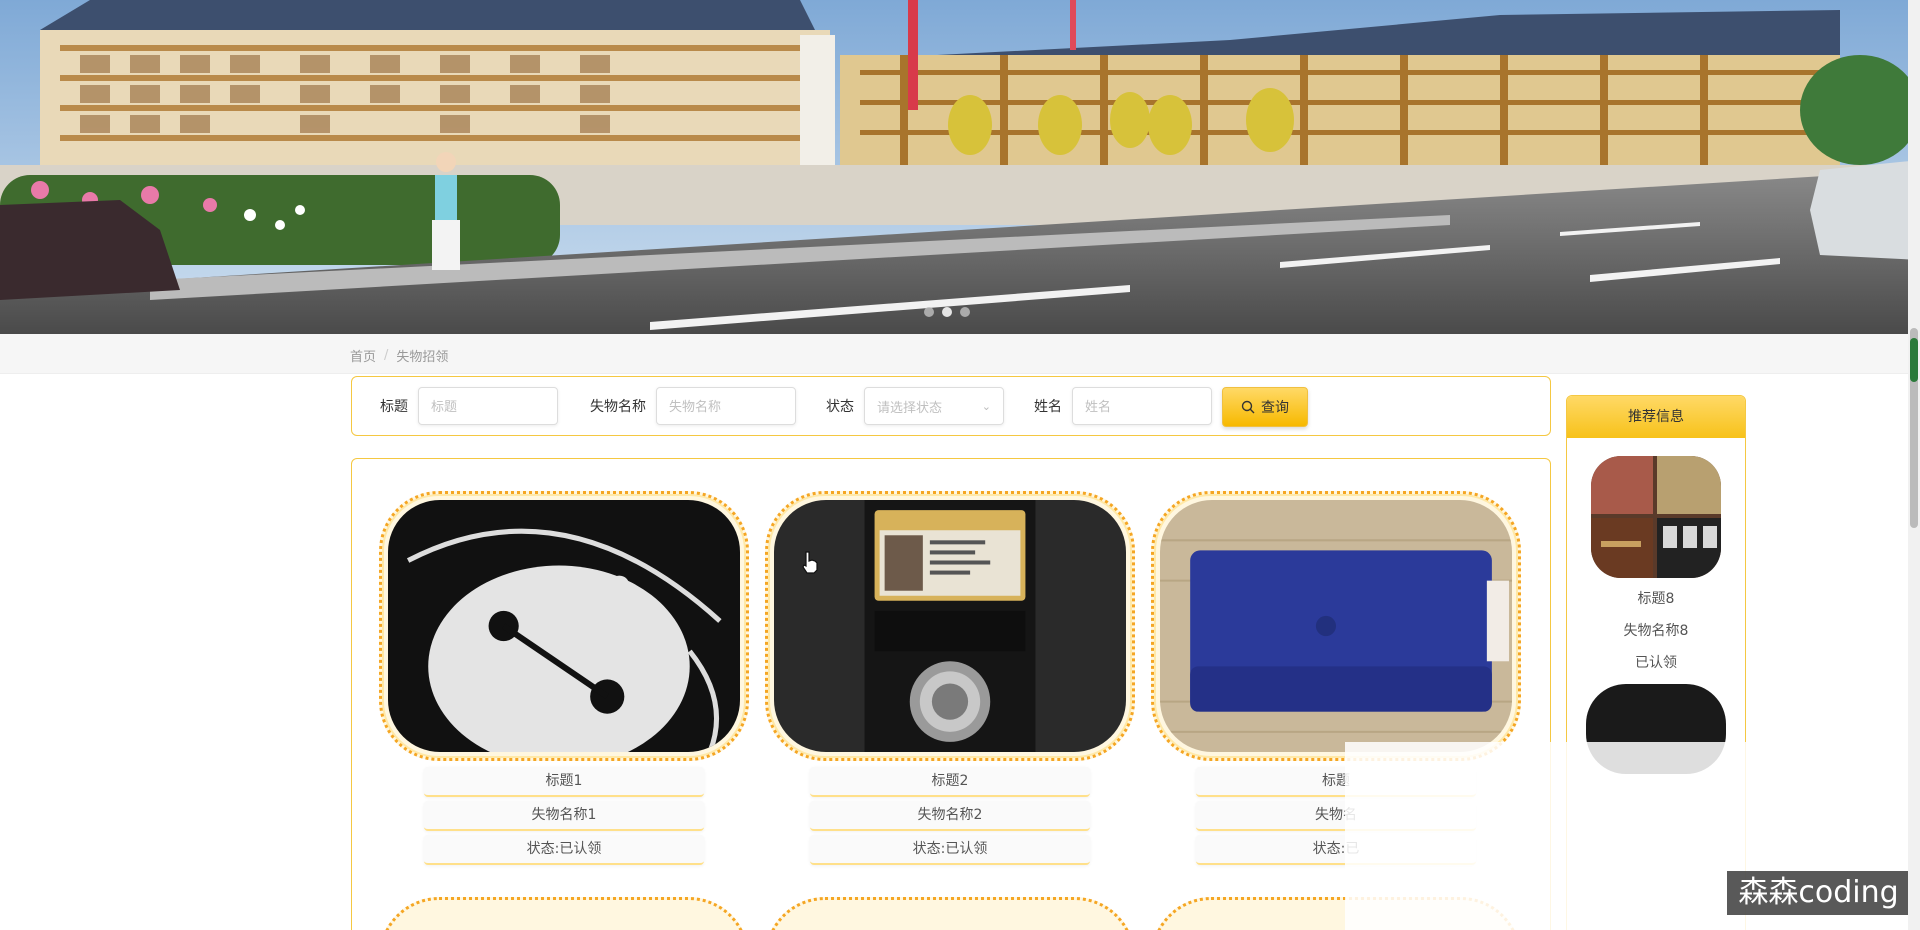 The width and height of the screenshot is (1920, 930). What do you see at coordinates (394, 407) in the screenshot?
I see `title-label: 标题` at bounding box center [394, 407].